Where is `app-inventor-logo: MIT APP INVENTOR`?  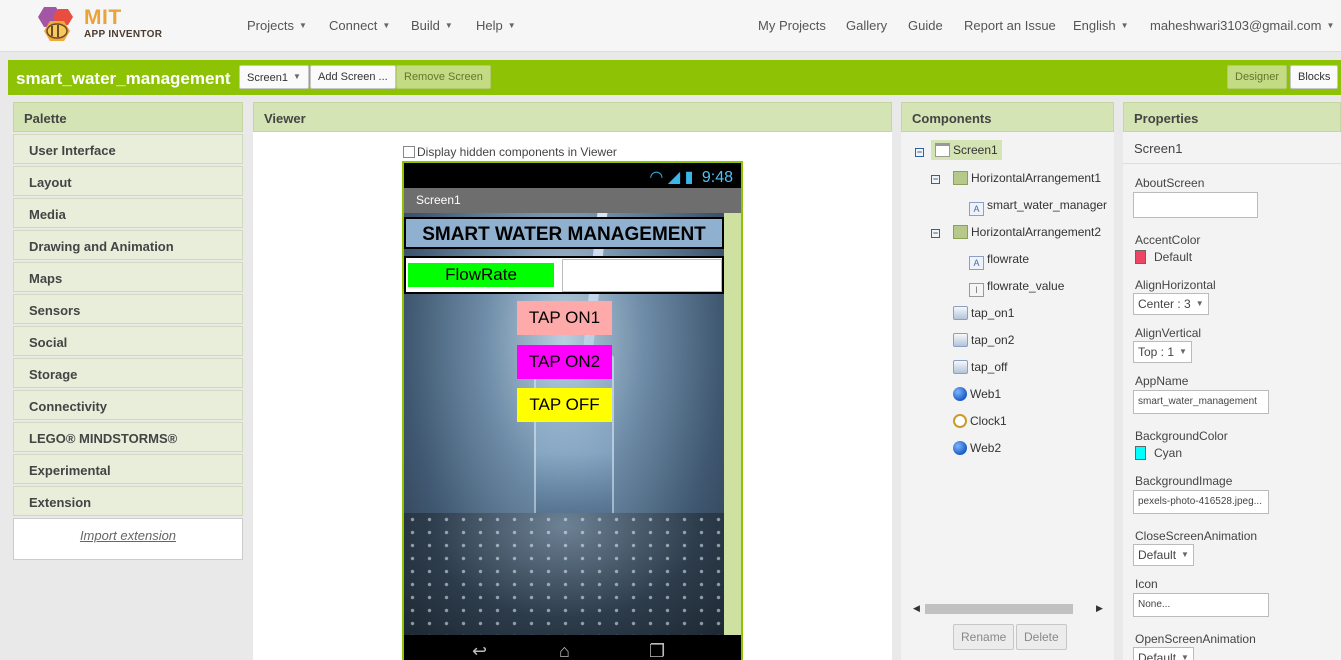
app-inventor-logo: MIT APP INVENTOR is located at coordinates (106, 25).